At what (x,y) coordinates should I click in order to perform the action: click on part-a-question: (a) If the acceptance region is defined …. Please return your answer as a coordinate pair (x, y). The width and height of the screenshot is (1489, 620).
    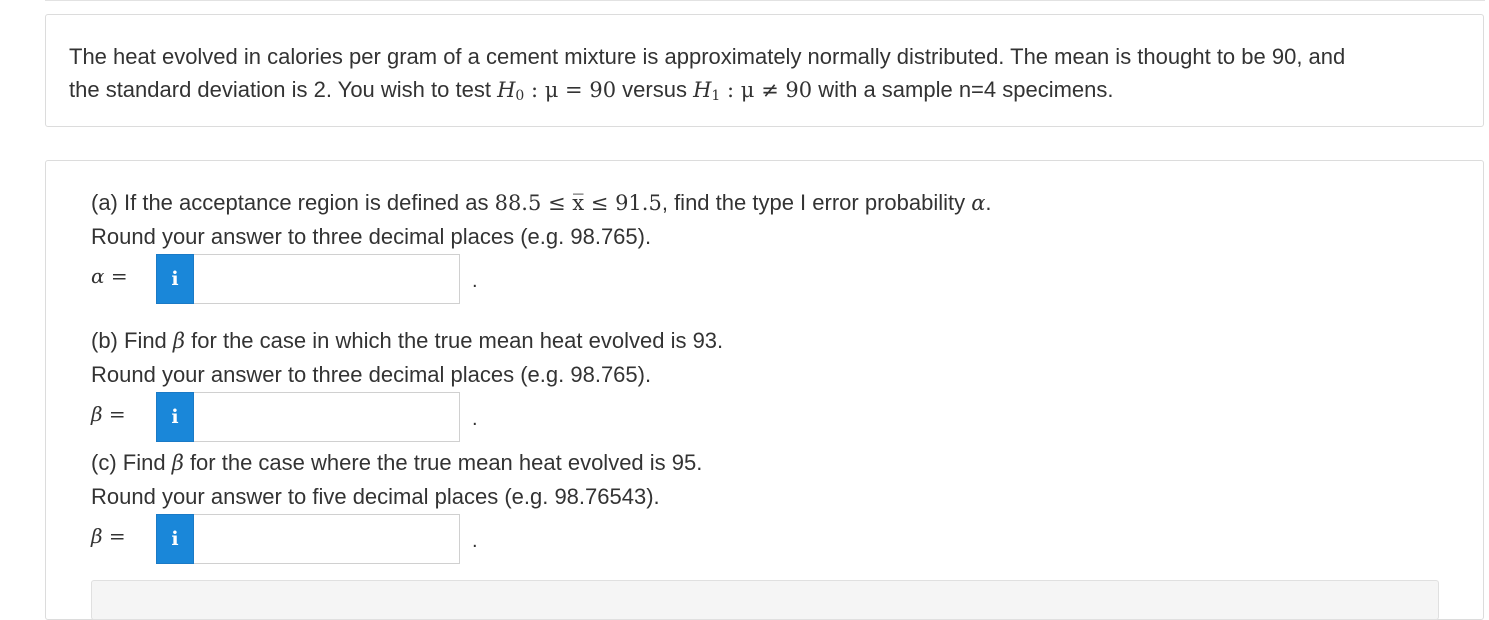
    Looking at the image, I should click on (541, 219).